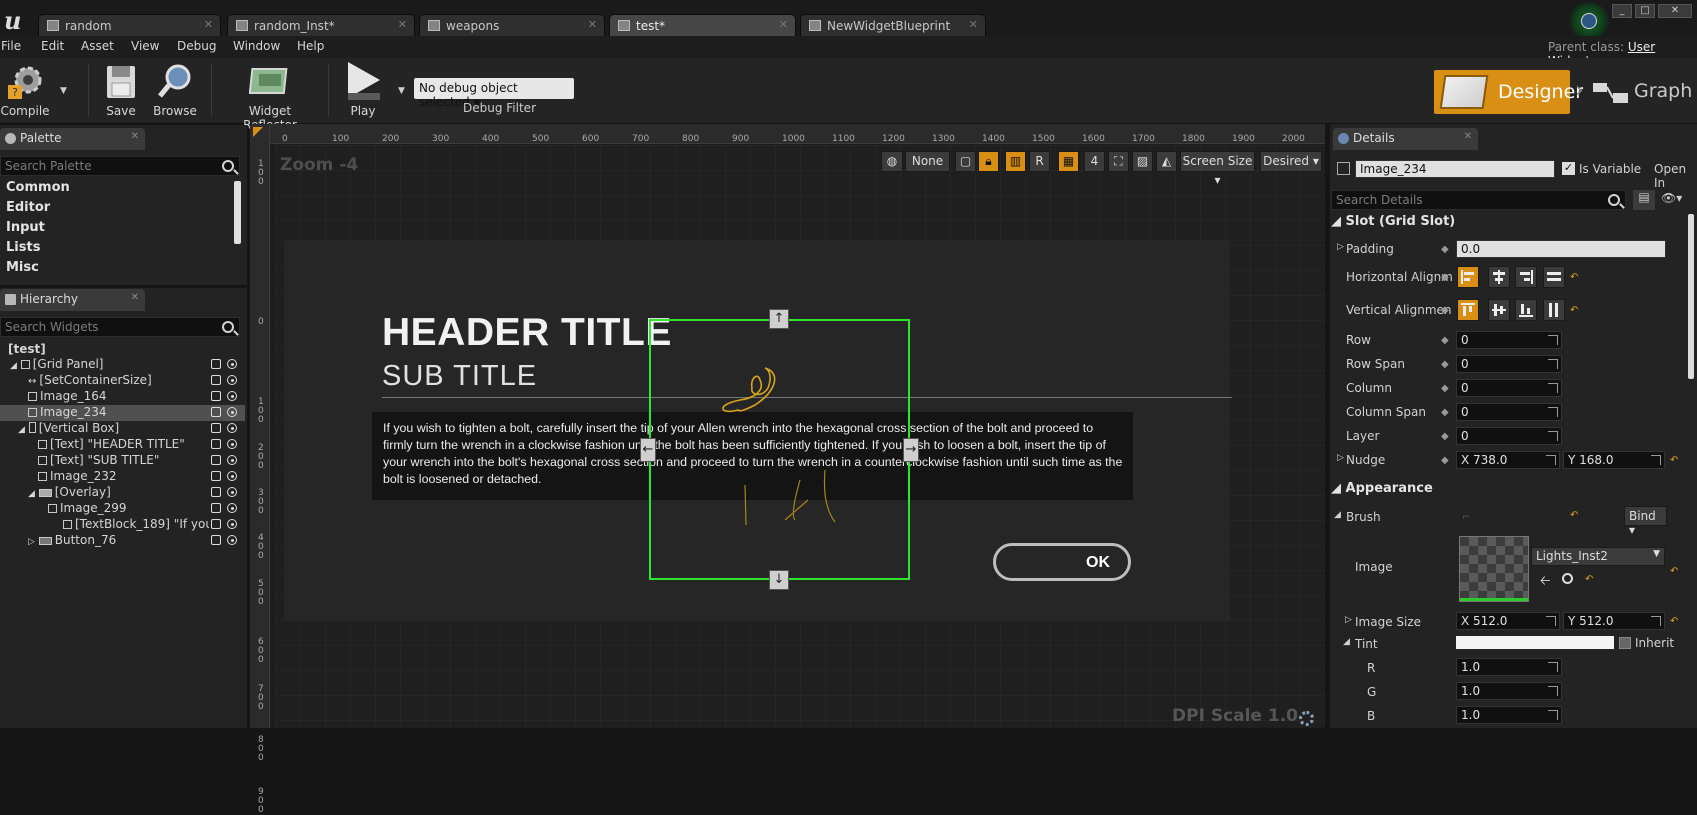 The height and width of the screenshot is (815, 1697). What do you see at coordinates (52, 46) in the screenshot?
I see `menu-edit: Edit` at bounding box center [52, 46].